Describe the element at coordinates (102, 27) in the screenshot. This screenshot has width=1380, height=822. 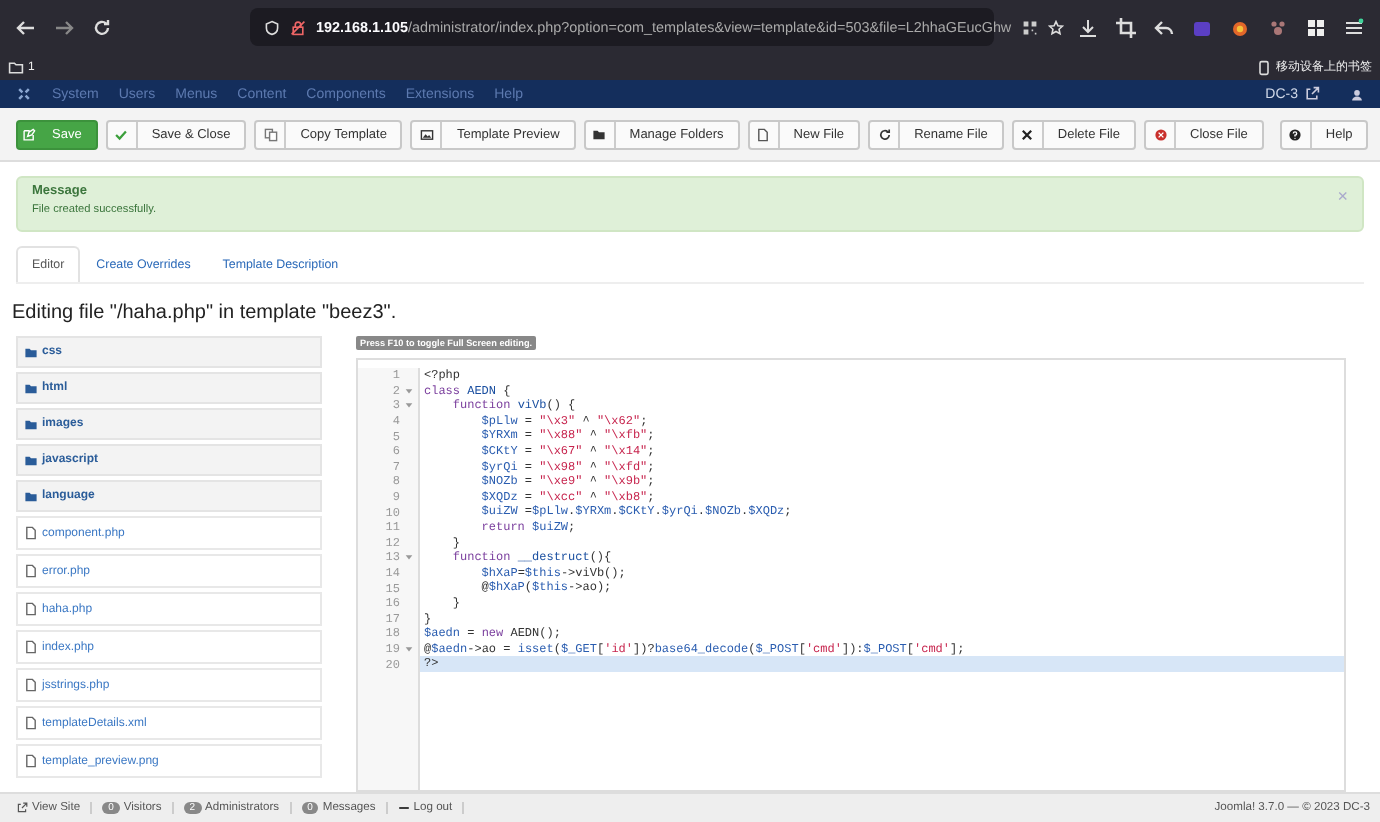
I see `reload-icon` at that location.